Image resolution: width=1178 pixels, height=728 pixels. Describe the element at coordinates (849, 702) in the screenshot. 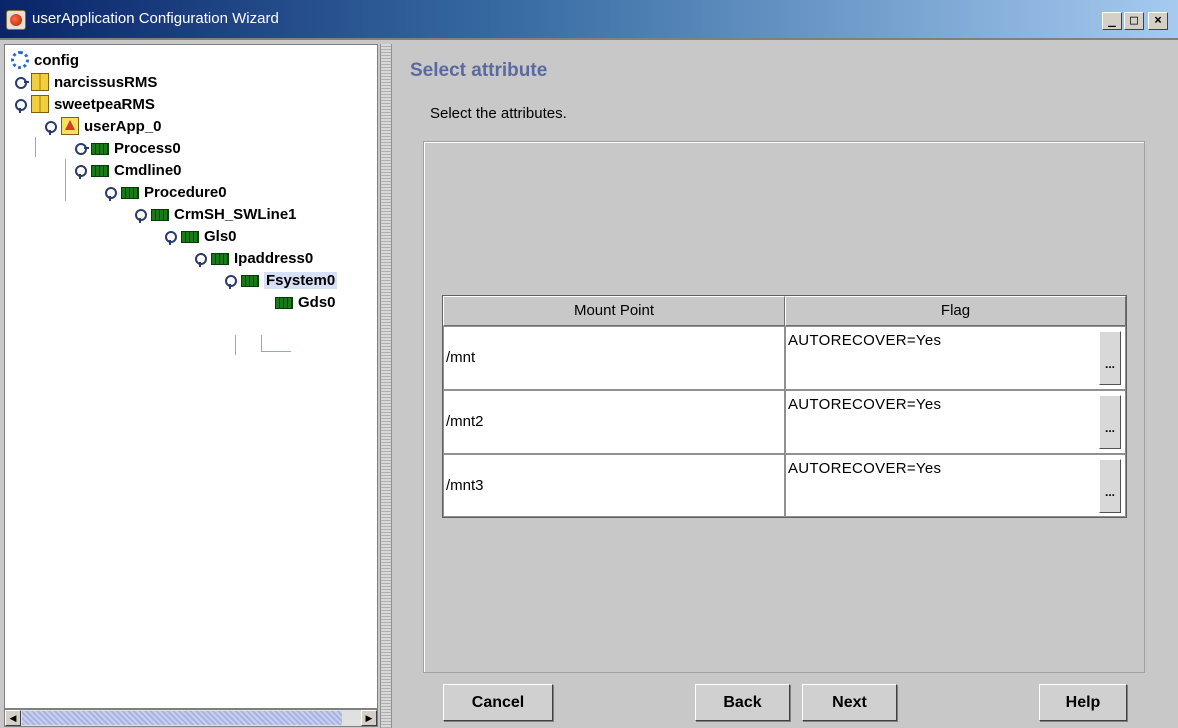

I see `next-button: Next` at that location.